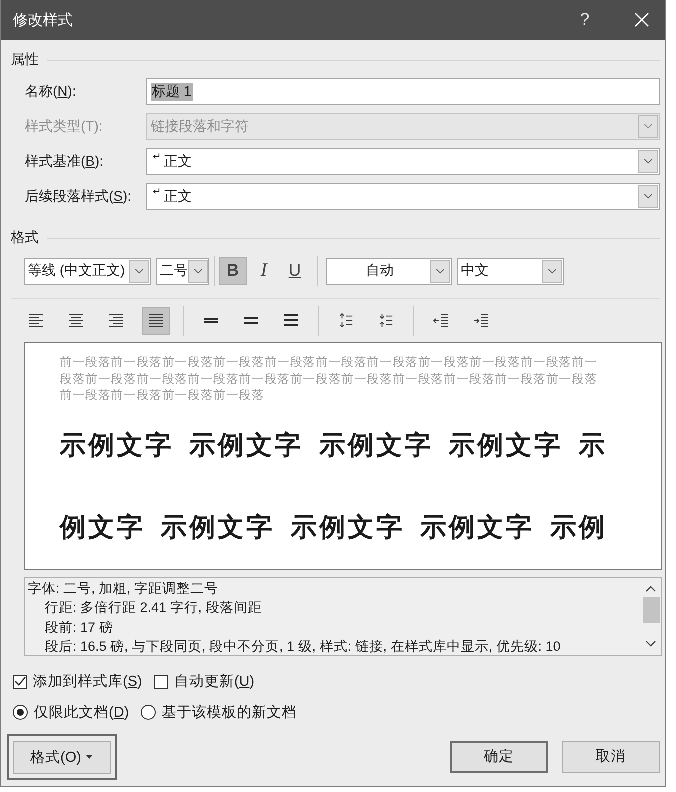 The width and height of the screenshot is (676, 792). What do you see at coordinates (64, 161) in the screenshot?
I see `field-label: 样式基准(B):` at bounding box center [64, 161].